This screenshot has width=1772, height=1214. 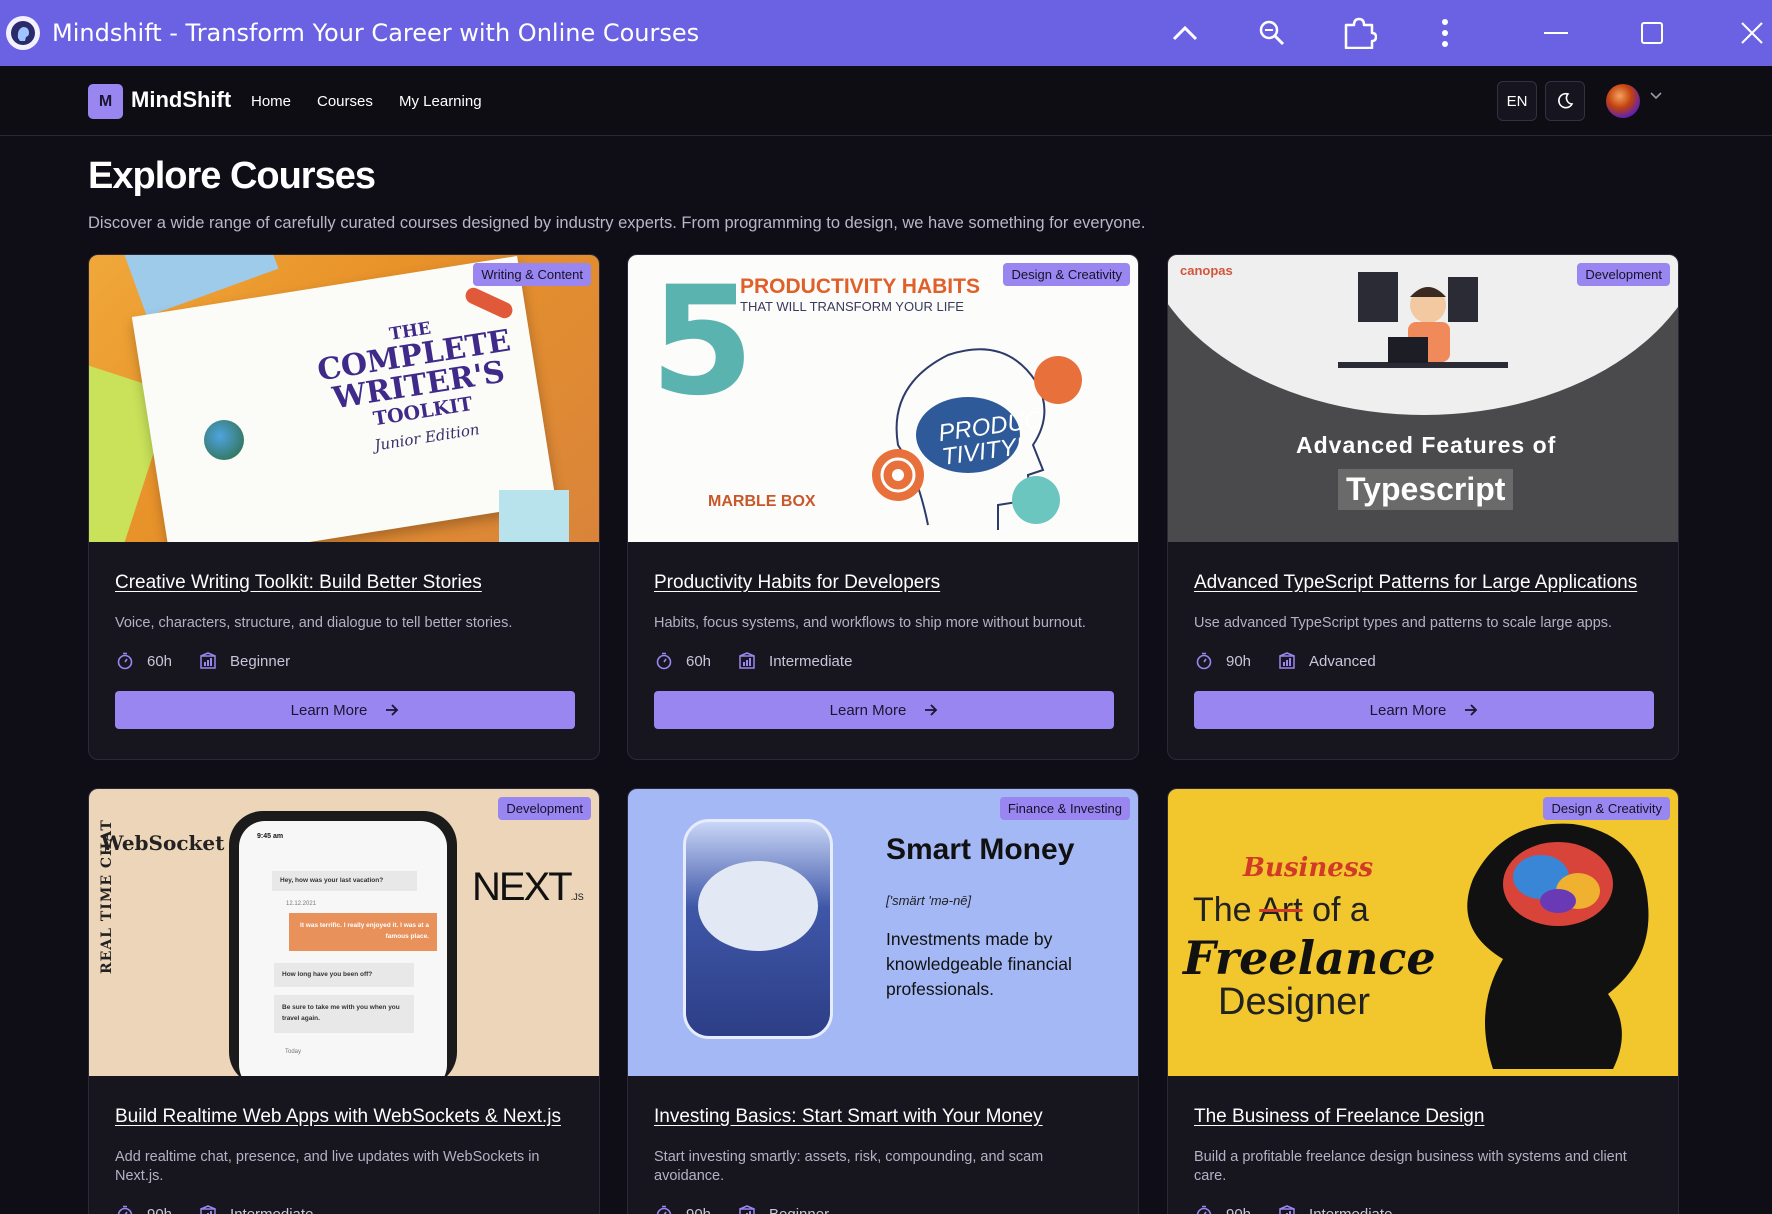 What do you see at coordinates (883, 661) in the screenshot?
I see `course-meta: 60h Intermediate` at bounding box center [883, 661].